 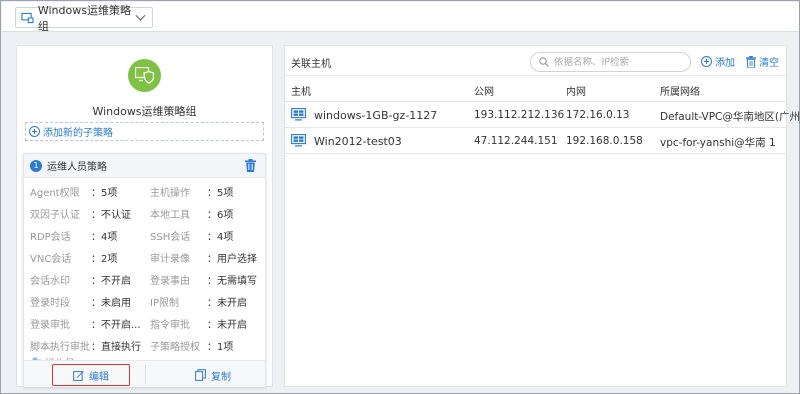 What do you see at coordinates (598, 115) in the screenshot?
I see `host-private-ip: 172.16.0.13` at bounding box center [598, 115].